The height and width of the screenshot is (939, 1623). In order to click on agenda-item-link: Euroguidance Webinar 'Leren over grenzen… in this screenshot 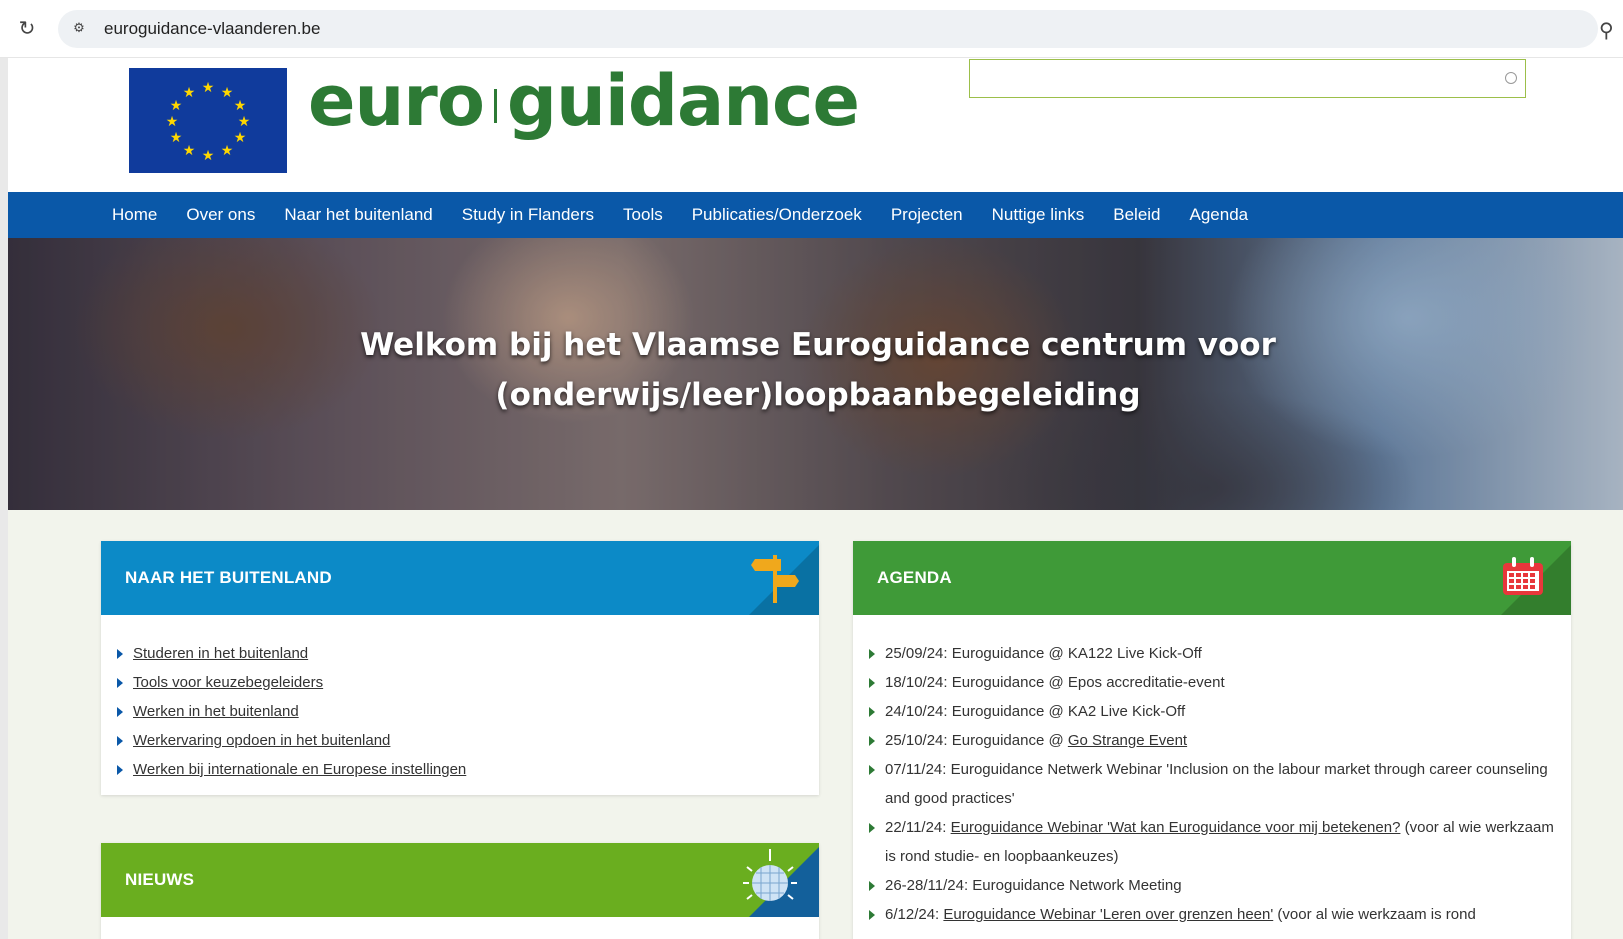, I will do `click(1108, 914)`.